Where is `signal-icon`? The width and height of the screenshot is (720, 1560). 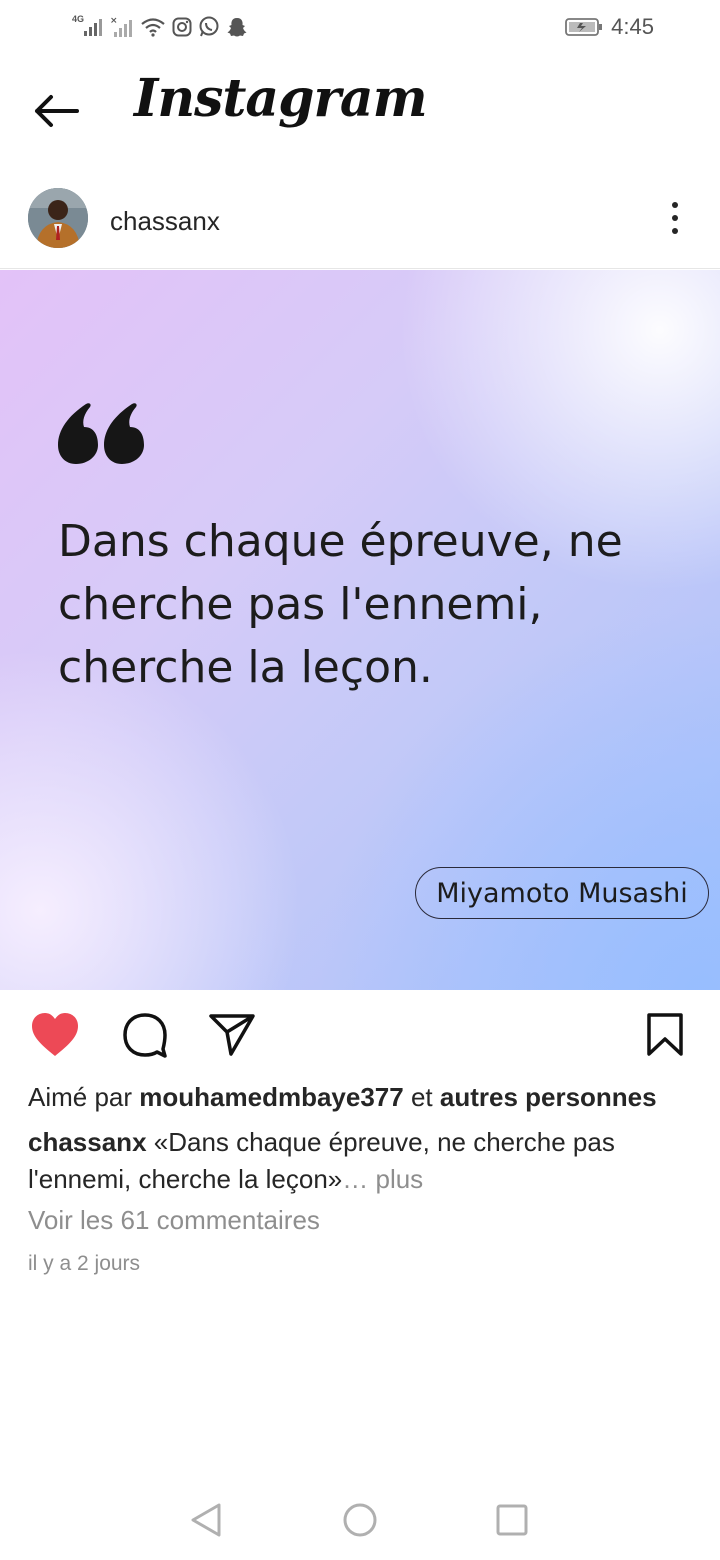
signal-icon is located at coordinates (94, 27).